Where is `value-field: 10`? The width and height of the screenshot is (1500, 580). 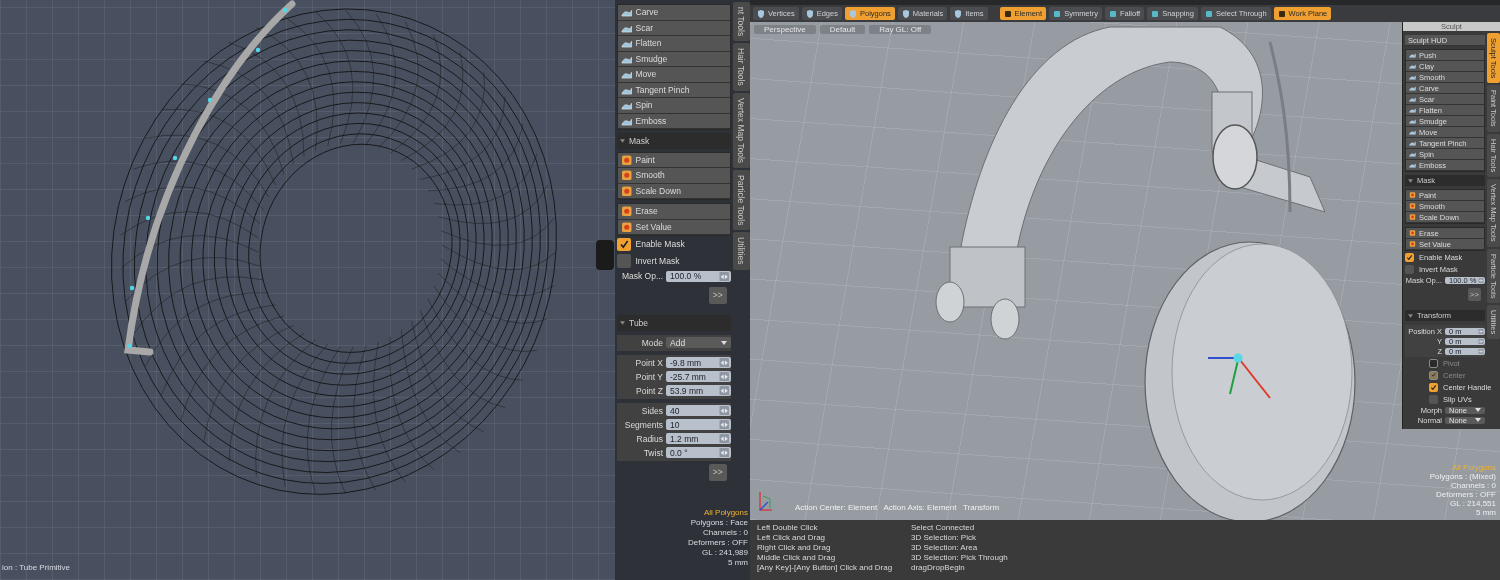
value-field: 10 is located at coordinates (698, 424).